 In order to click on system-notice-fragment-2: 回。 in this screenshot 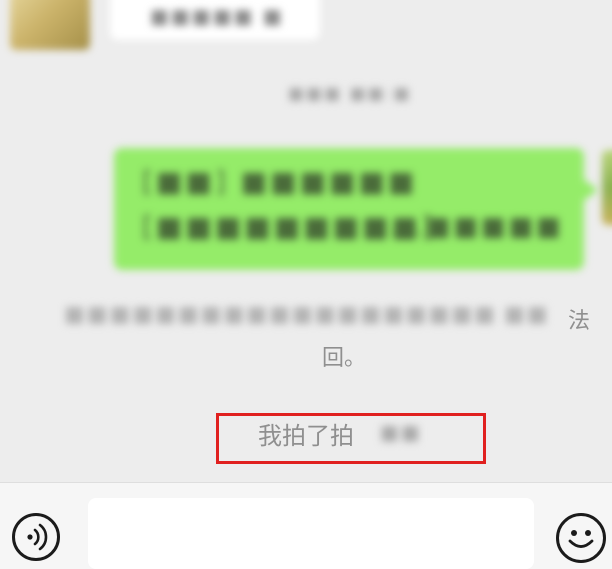, I will do `click(344, 358)`.